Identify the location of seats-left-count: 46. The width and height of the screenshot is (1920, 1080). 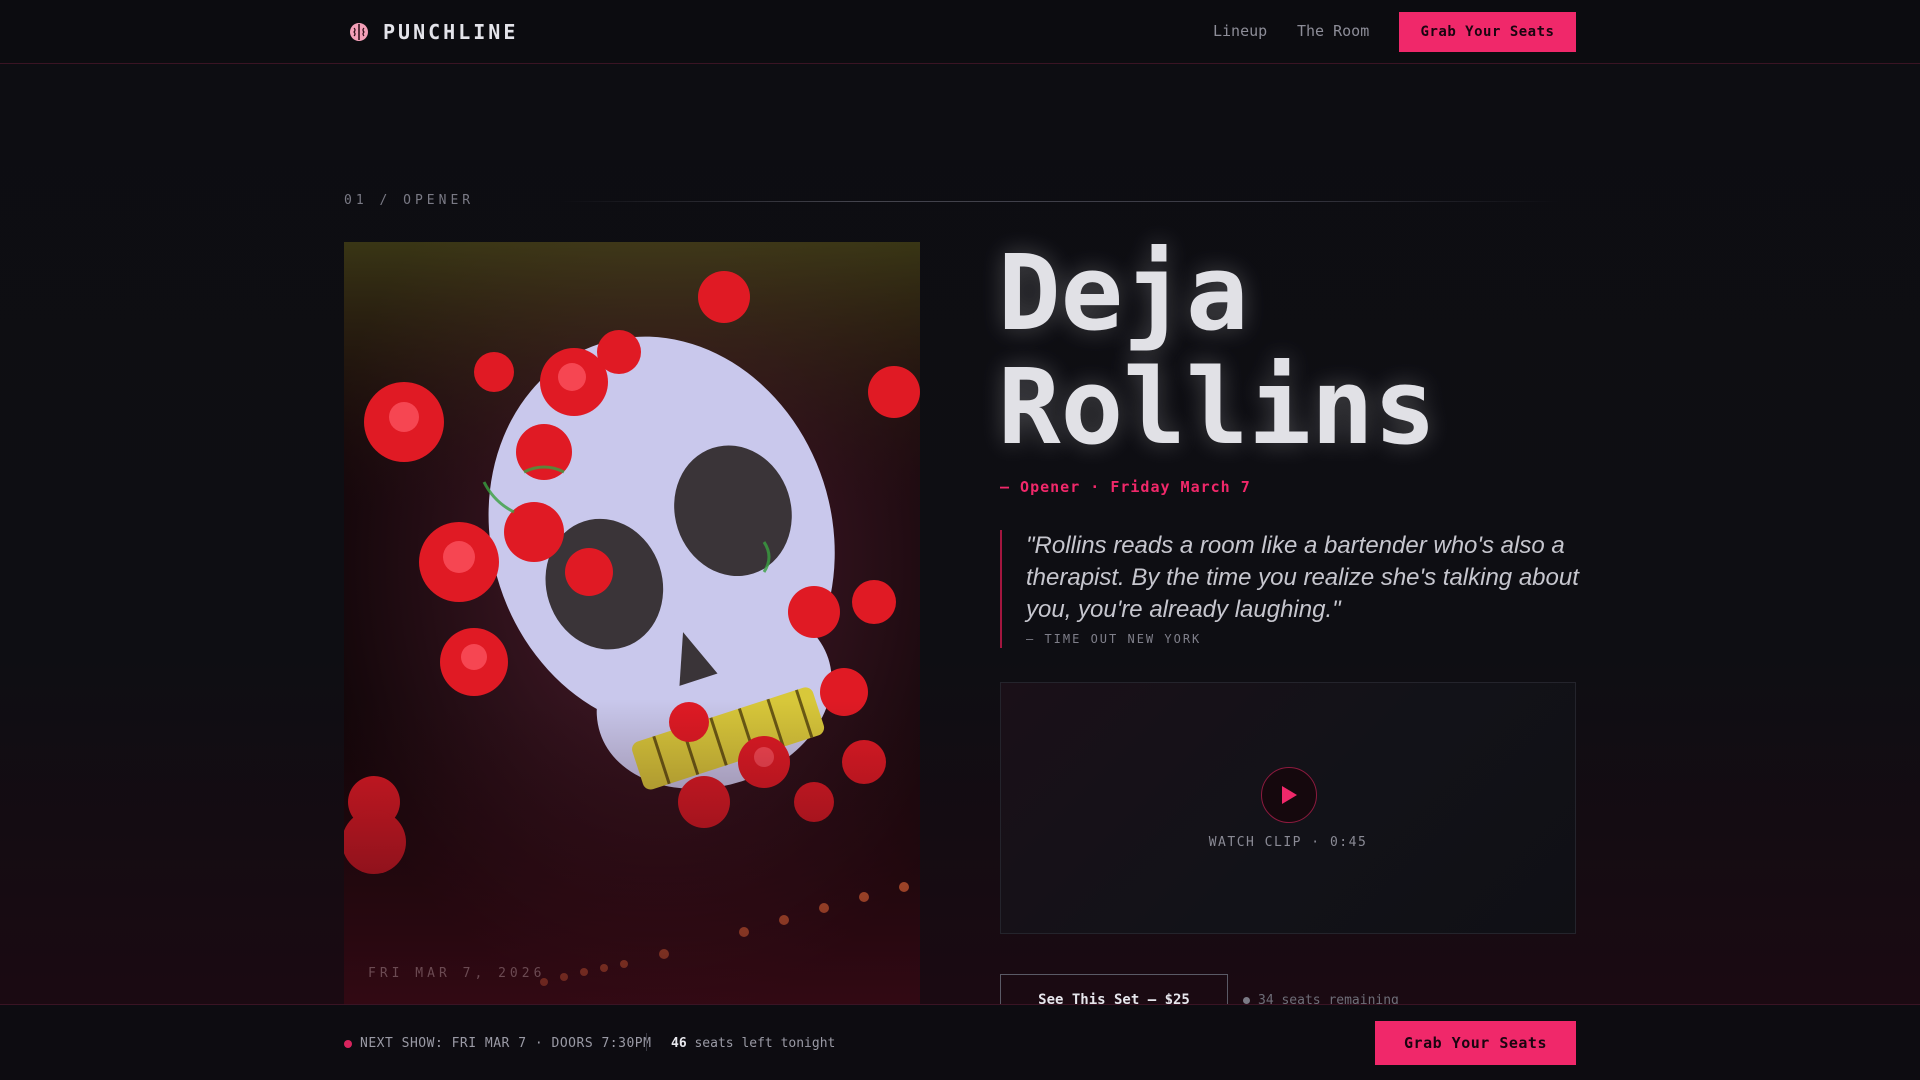
(679, 1043).